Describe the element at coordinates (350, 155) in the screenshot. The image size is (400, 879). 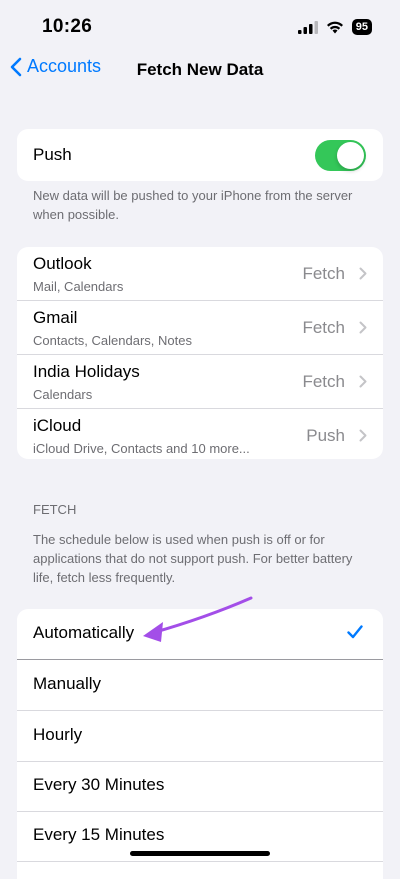
I see `toggle-knob` at that location.